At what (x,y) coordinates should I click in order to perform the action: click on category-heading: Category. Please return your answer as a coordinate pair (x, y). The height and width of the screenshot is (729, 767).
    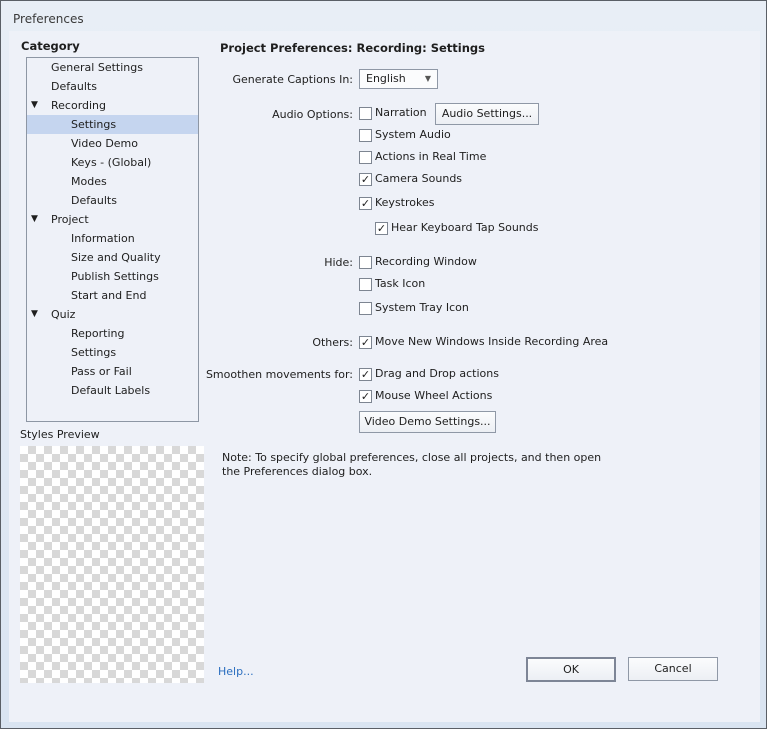
    Looking at the image, I should click on (50, 46).